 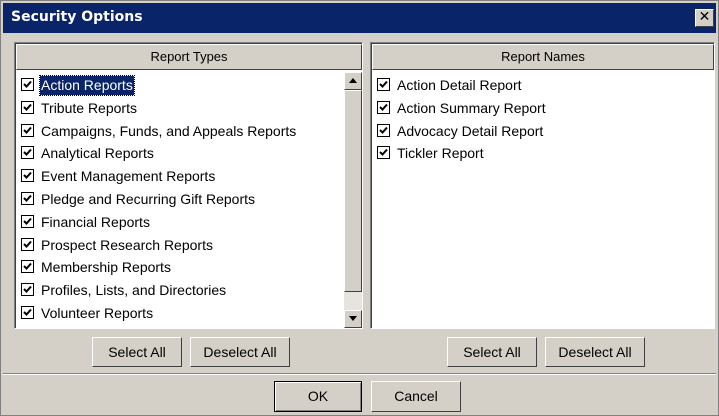 I want to click on list-item: Action Detail Report, so click(x=460, y=85).